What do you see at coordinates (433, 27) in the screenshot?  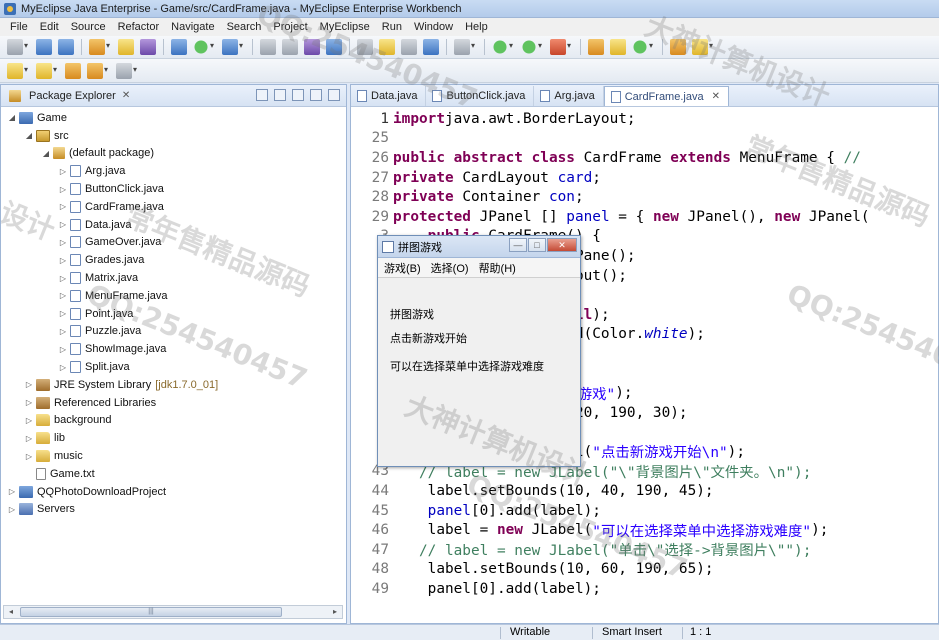 I see `menu-window: Window` at bounding box center [433, 27].